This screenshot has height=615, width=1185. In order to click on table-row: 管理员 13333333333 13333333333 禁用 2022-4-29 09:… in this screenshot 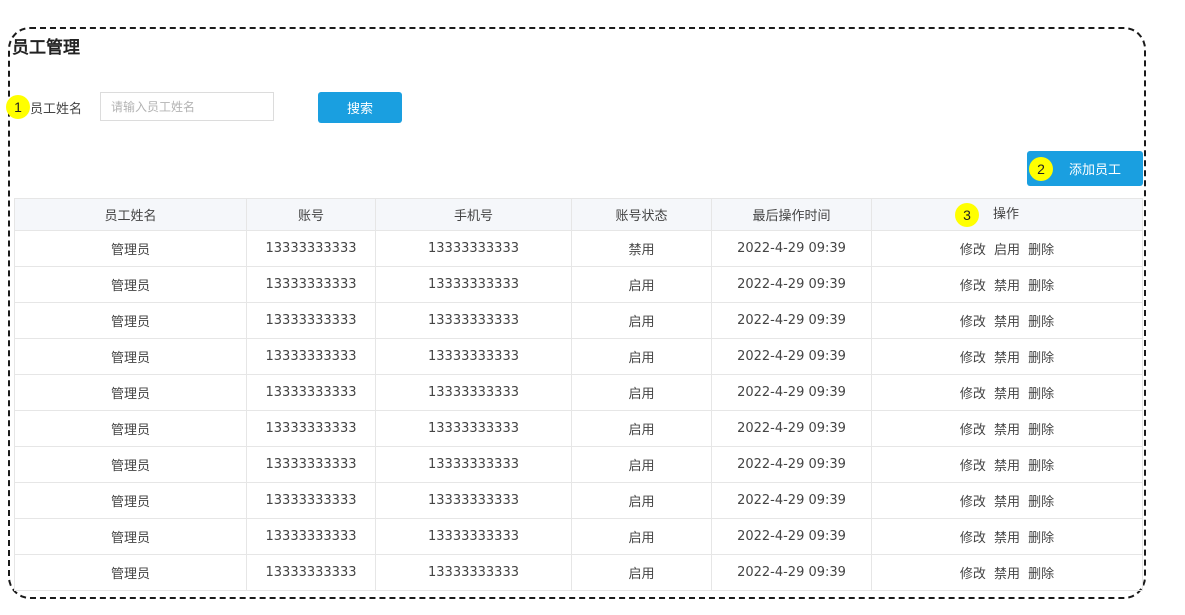, I will do `click(578, 248)`.